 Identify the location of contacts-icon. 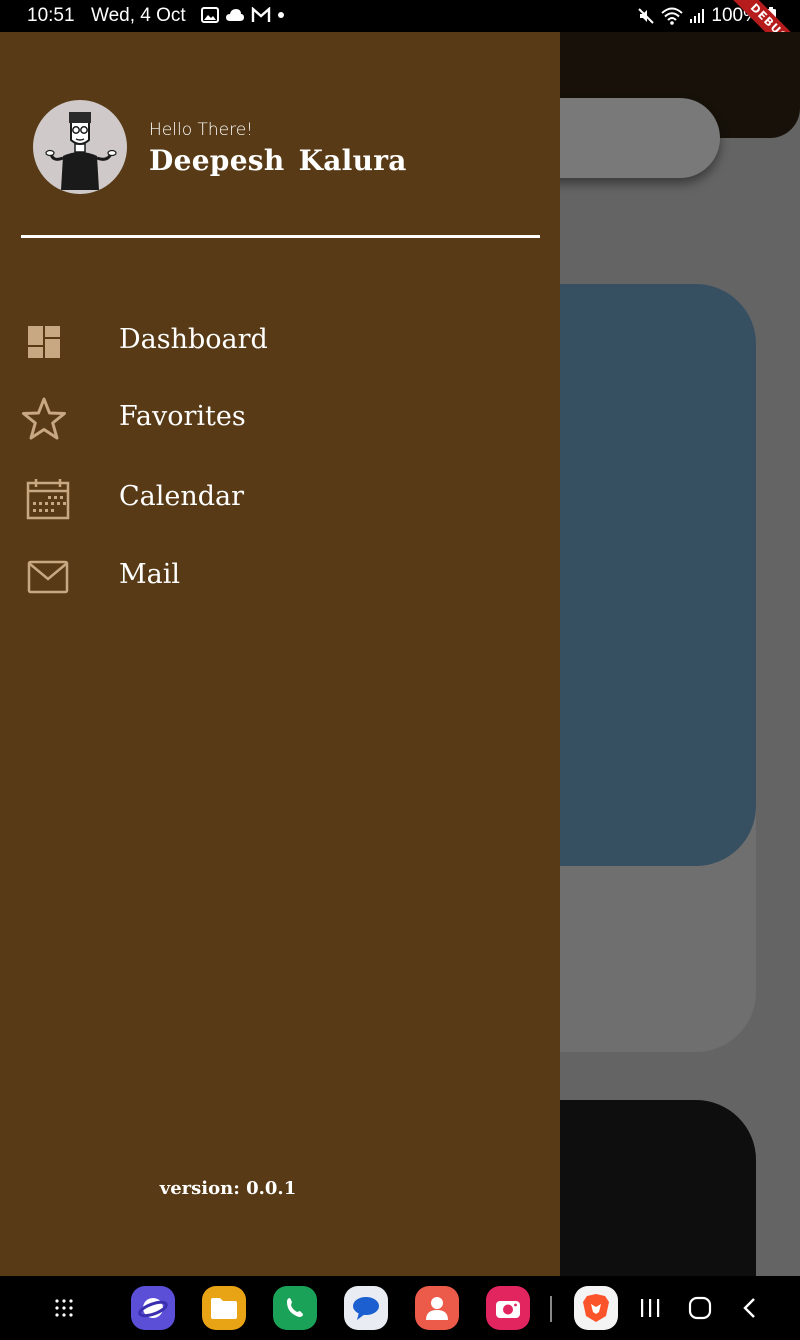
(437, 1308).